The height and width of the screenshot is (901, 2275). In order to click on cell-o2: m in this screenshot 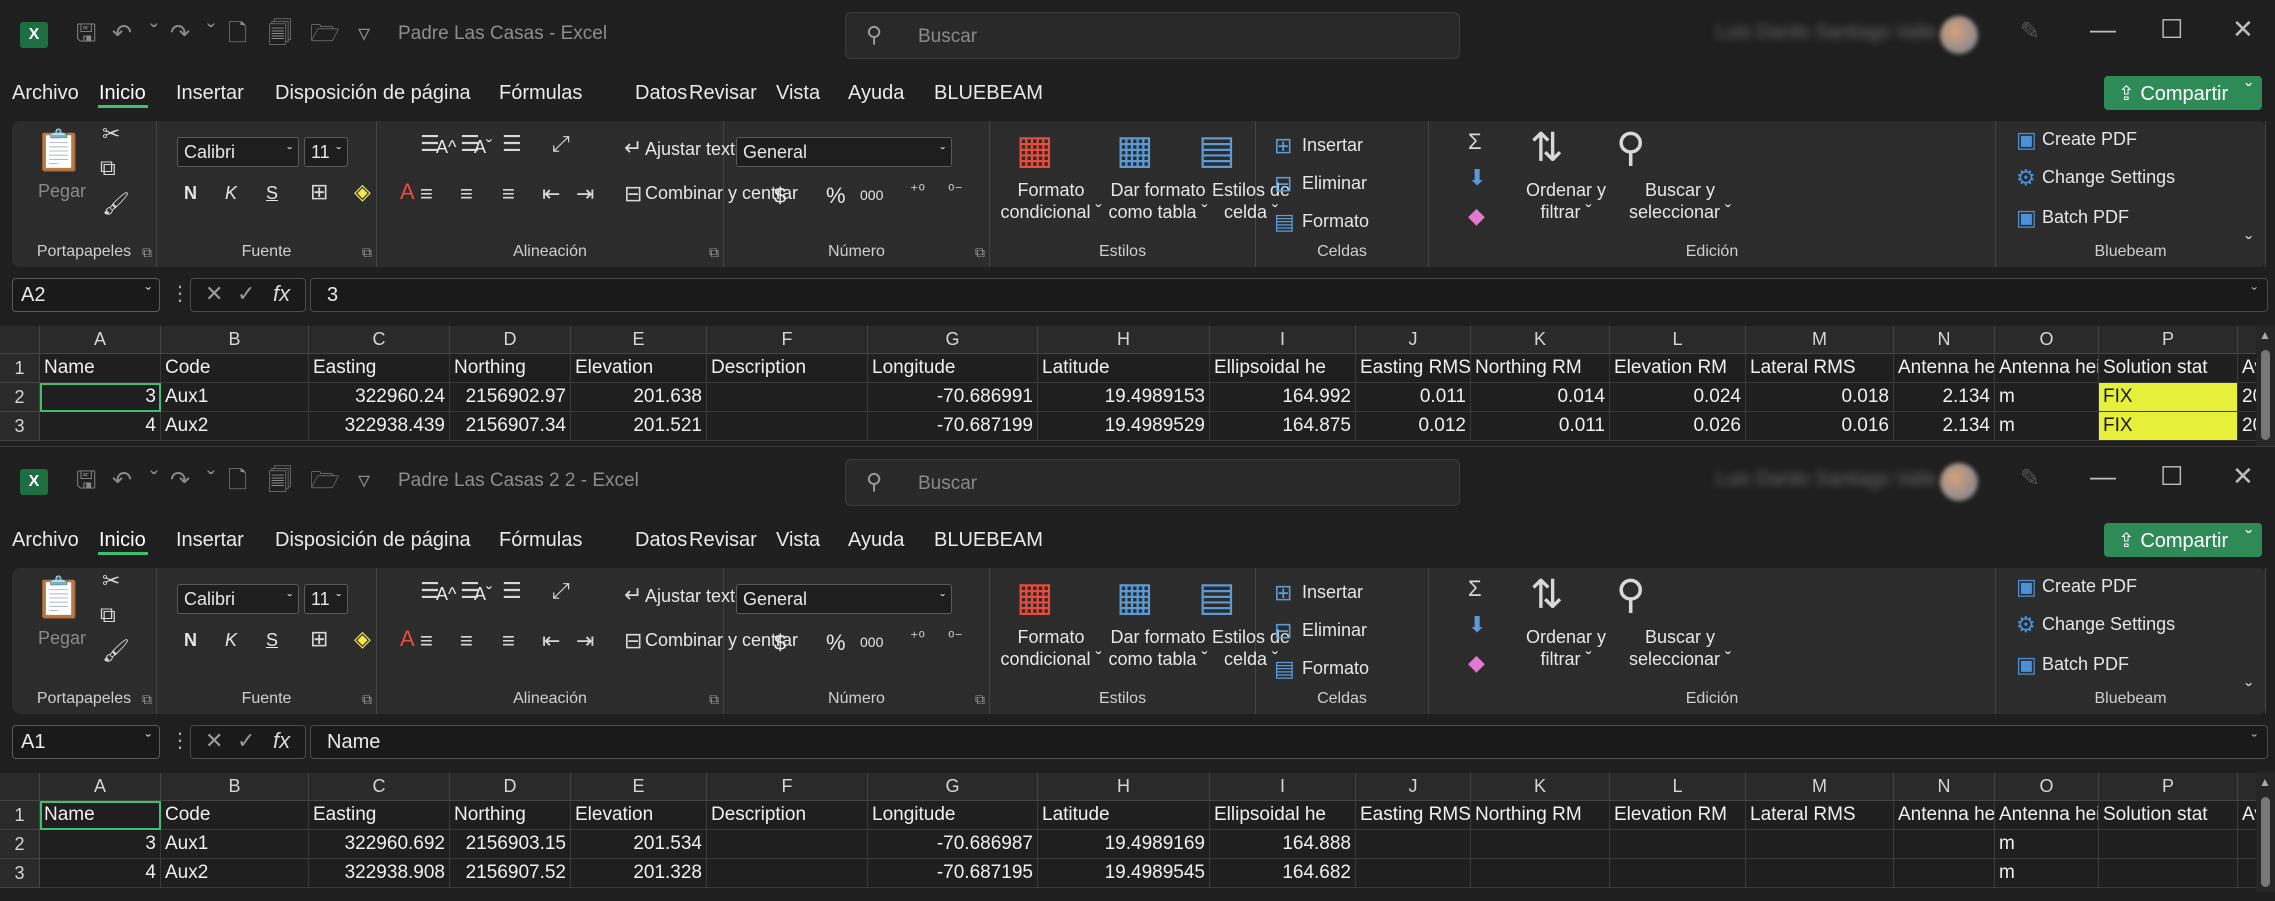, I will do `click(2047, 397)`.